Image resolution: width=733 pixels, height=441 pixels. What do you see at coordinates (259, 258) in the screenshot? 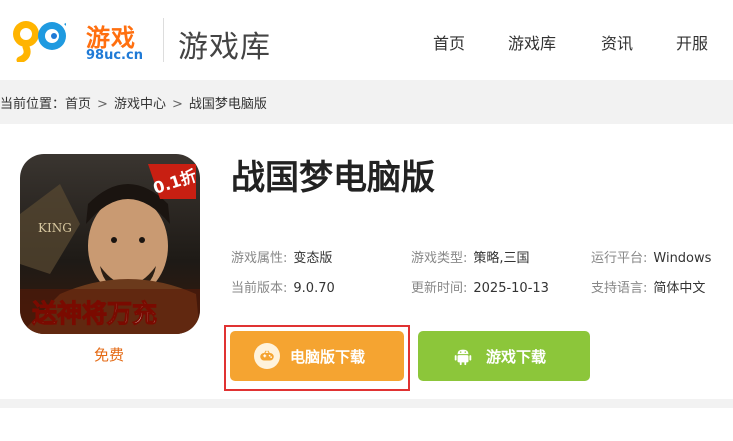
I see `info-label: 游戏属性:` at bounding box center [259, 258].